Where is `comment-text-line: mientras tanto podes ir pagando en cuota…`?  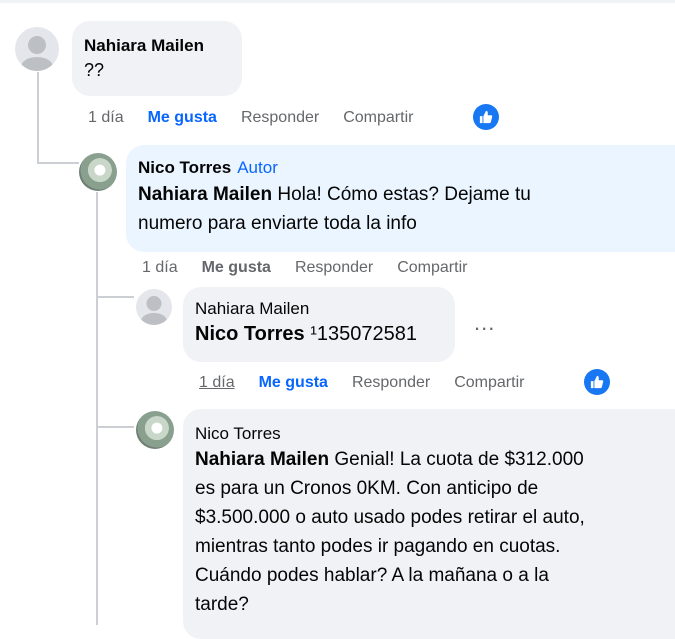 comment-text-line: mientras tanto podes ir pagando en cuota… is located at coordinates (378, 546).